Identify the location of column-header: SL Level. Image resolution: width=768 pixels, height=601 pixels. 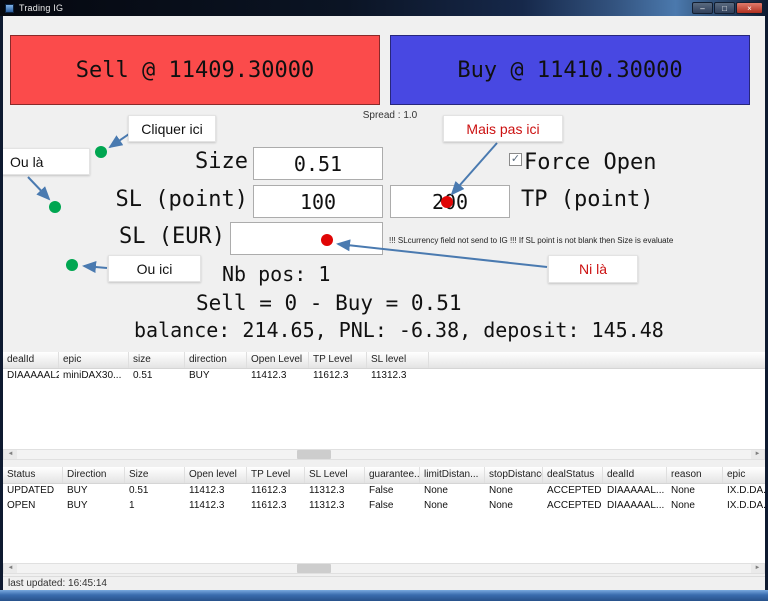
(335, 475).